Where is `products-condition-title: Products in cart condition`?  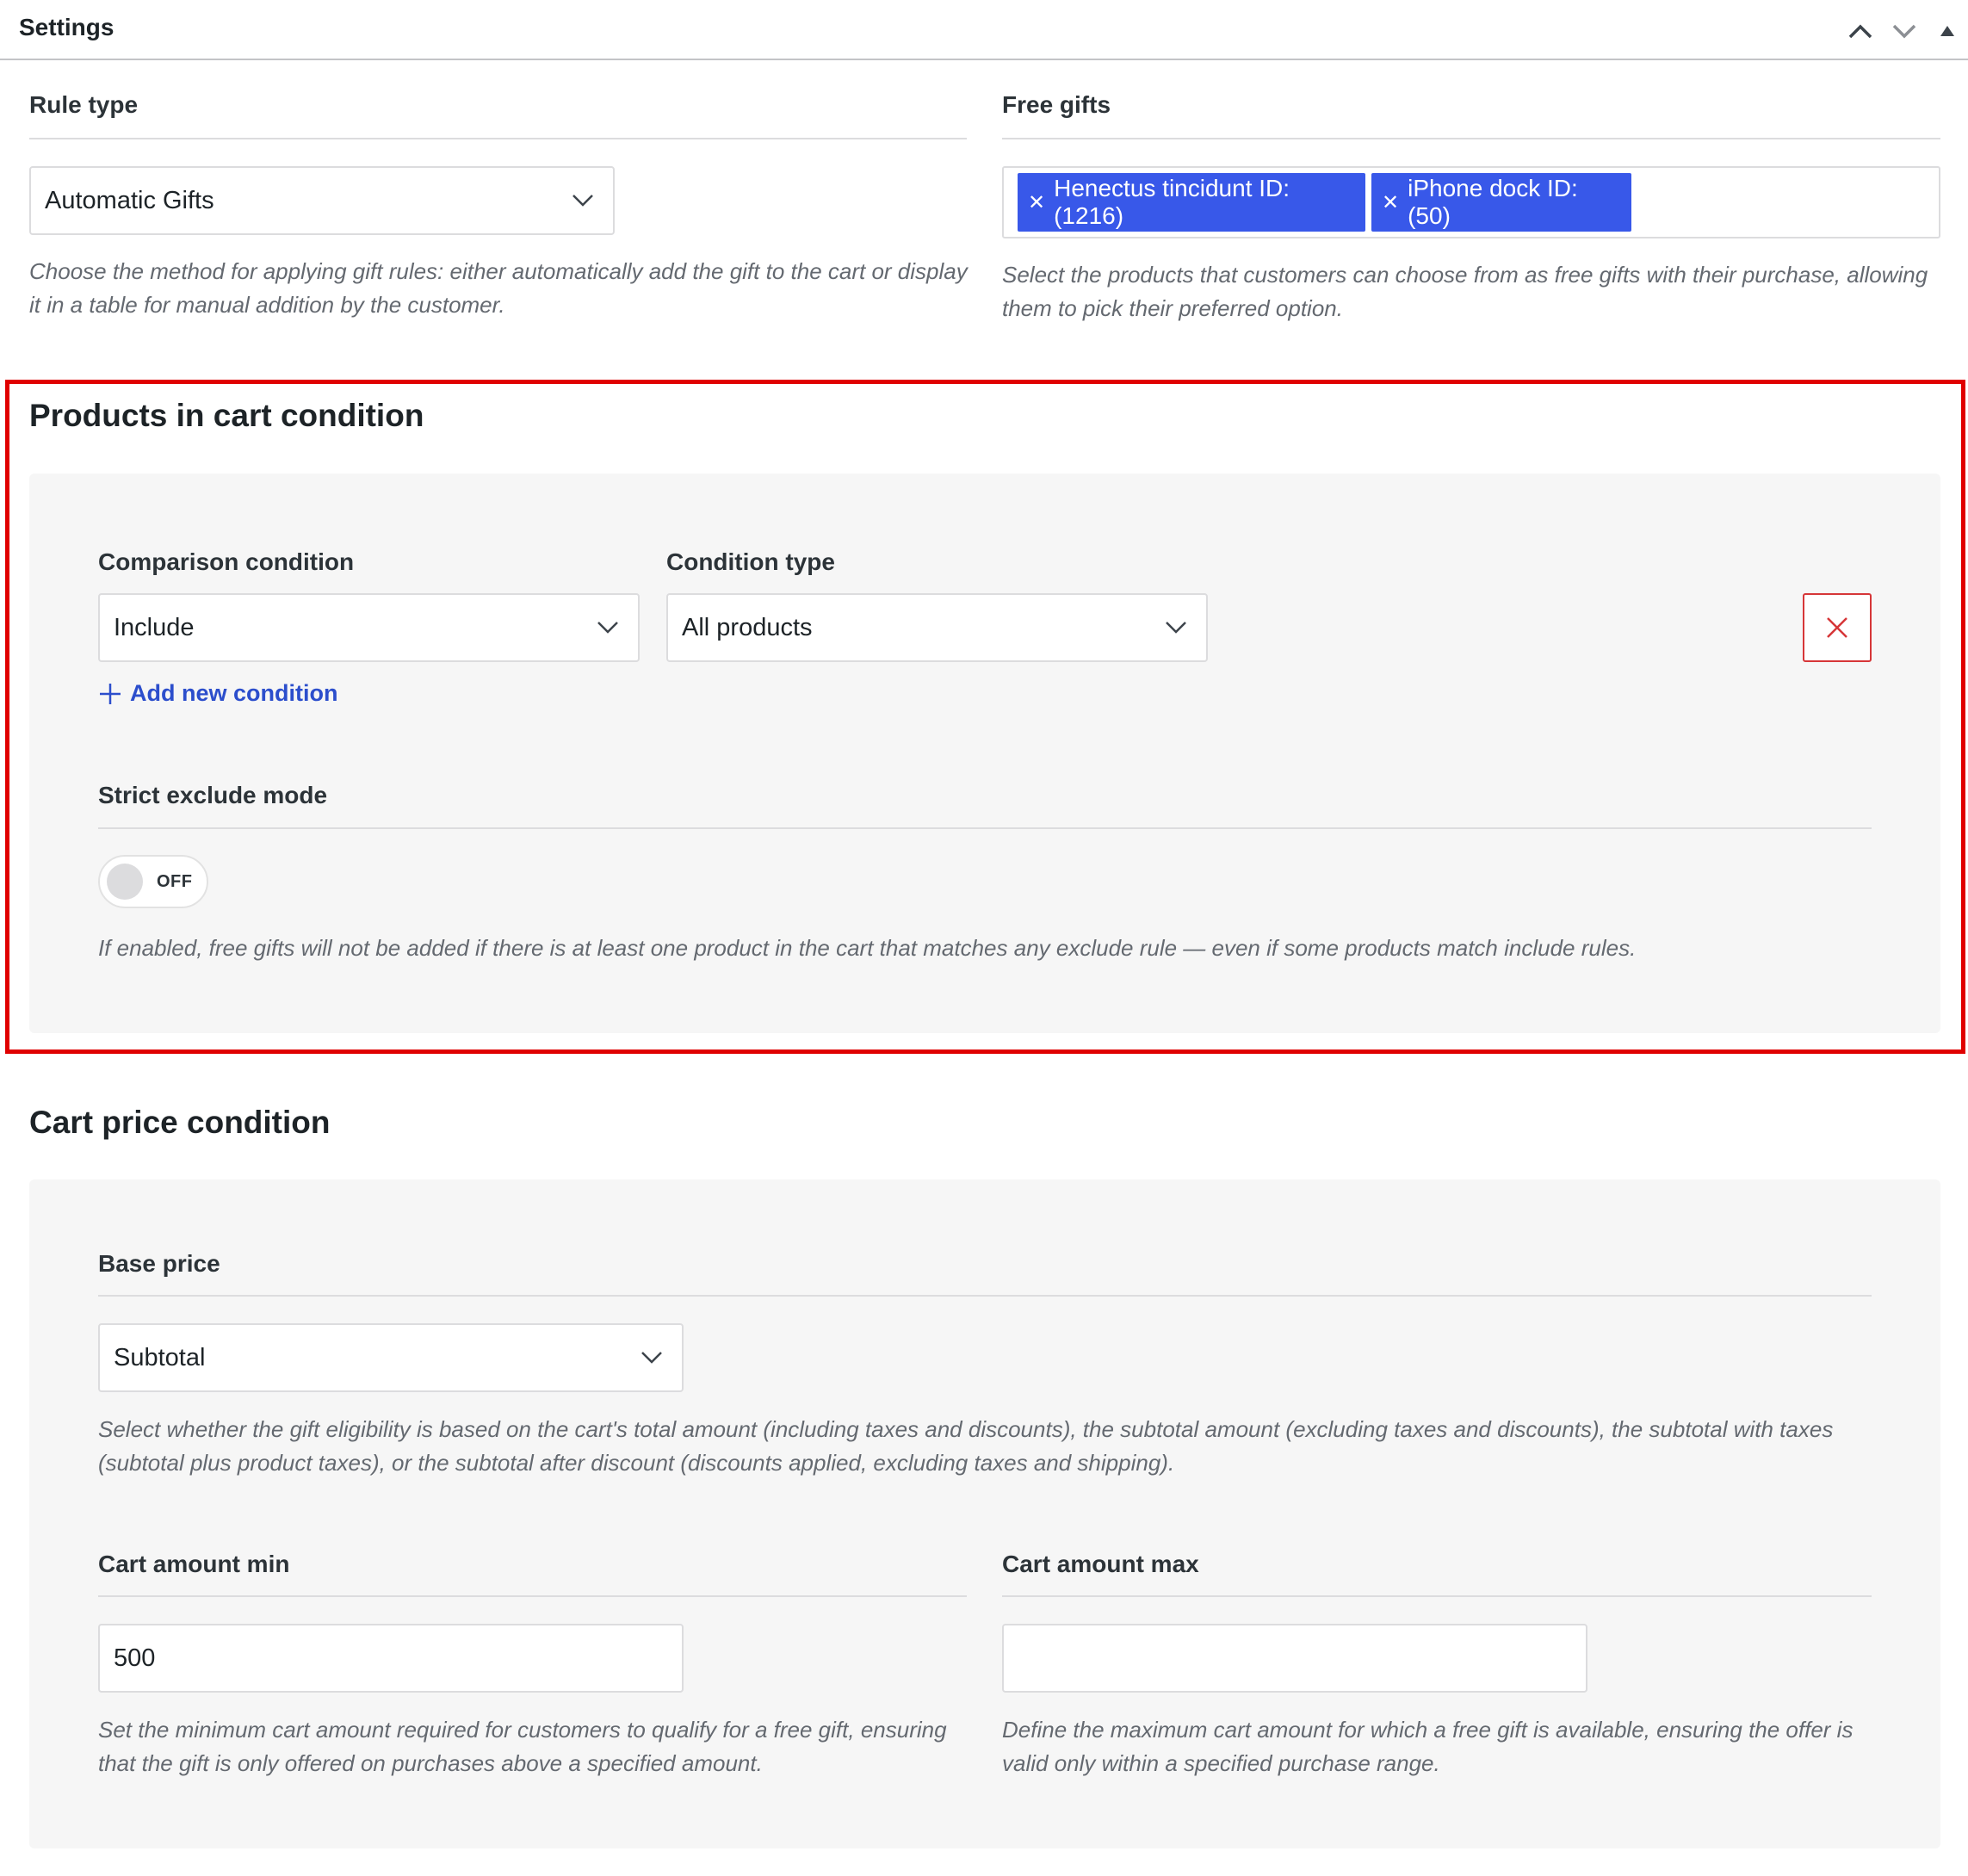
products-condition-title: Products in cart condition is located at coordinates (227, 415).